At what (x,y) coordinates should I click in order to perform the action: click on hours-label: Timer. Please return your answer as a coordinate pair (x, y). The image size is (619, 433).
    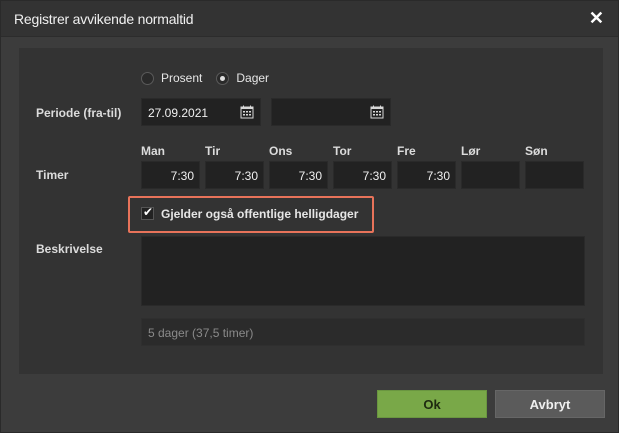
    Looking at the image, I should click on (52, 175).